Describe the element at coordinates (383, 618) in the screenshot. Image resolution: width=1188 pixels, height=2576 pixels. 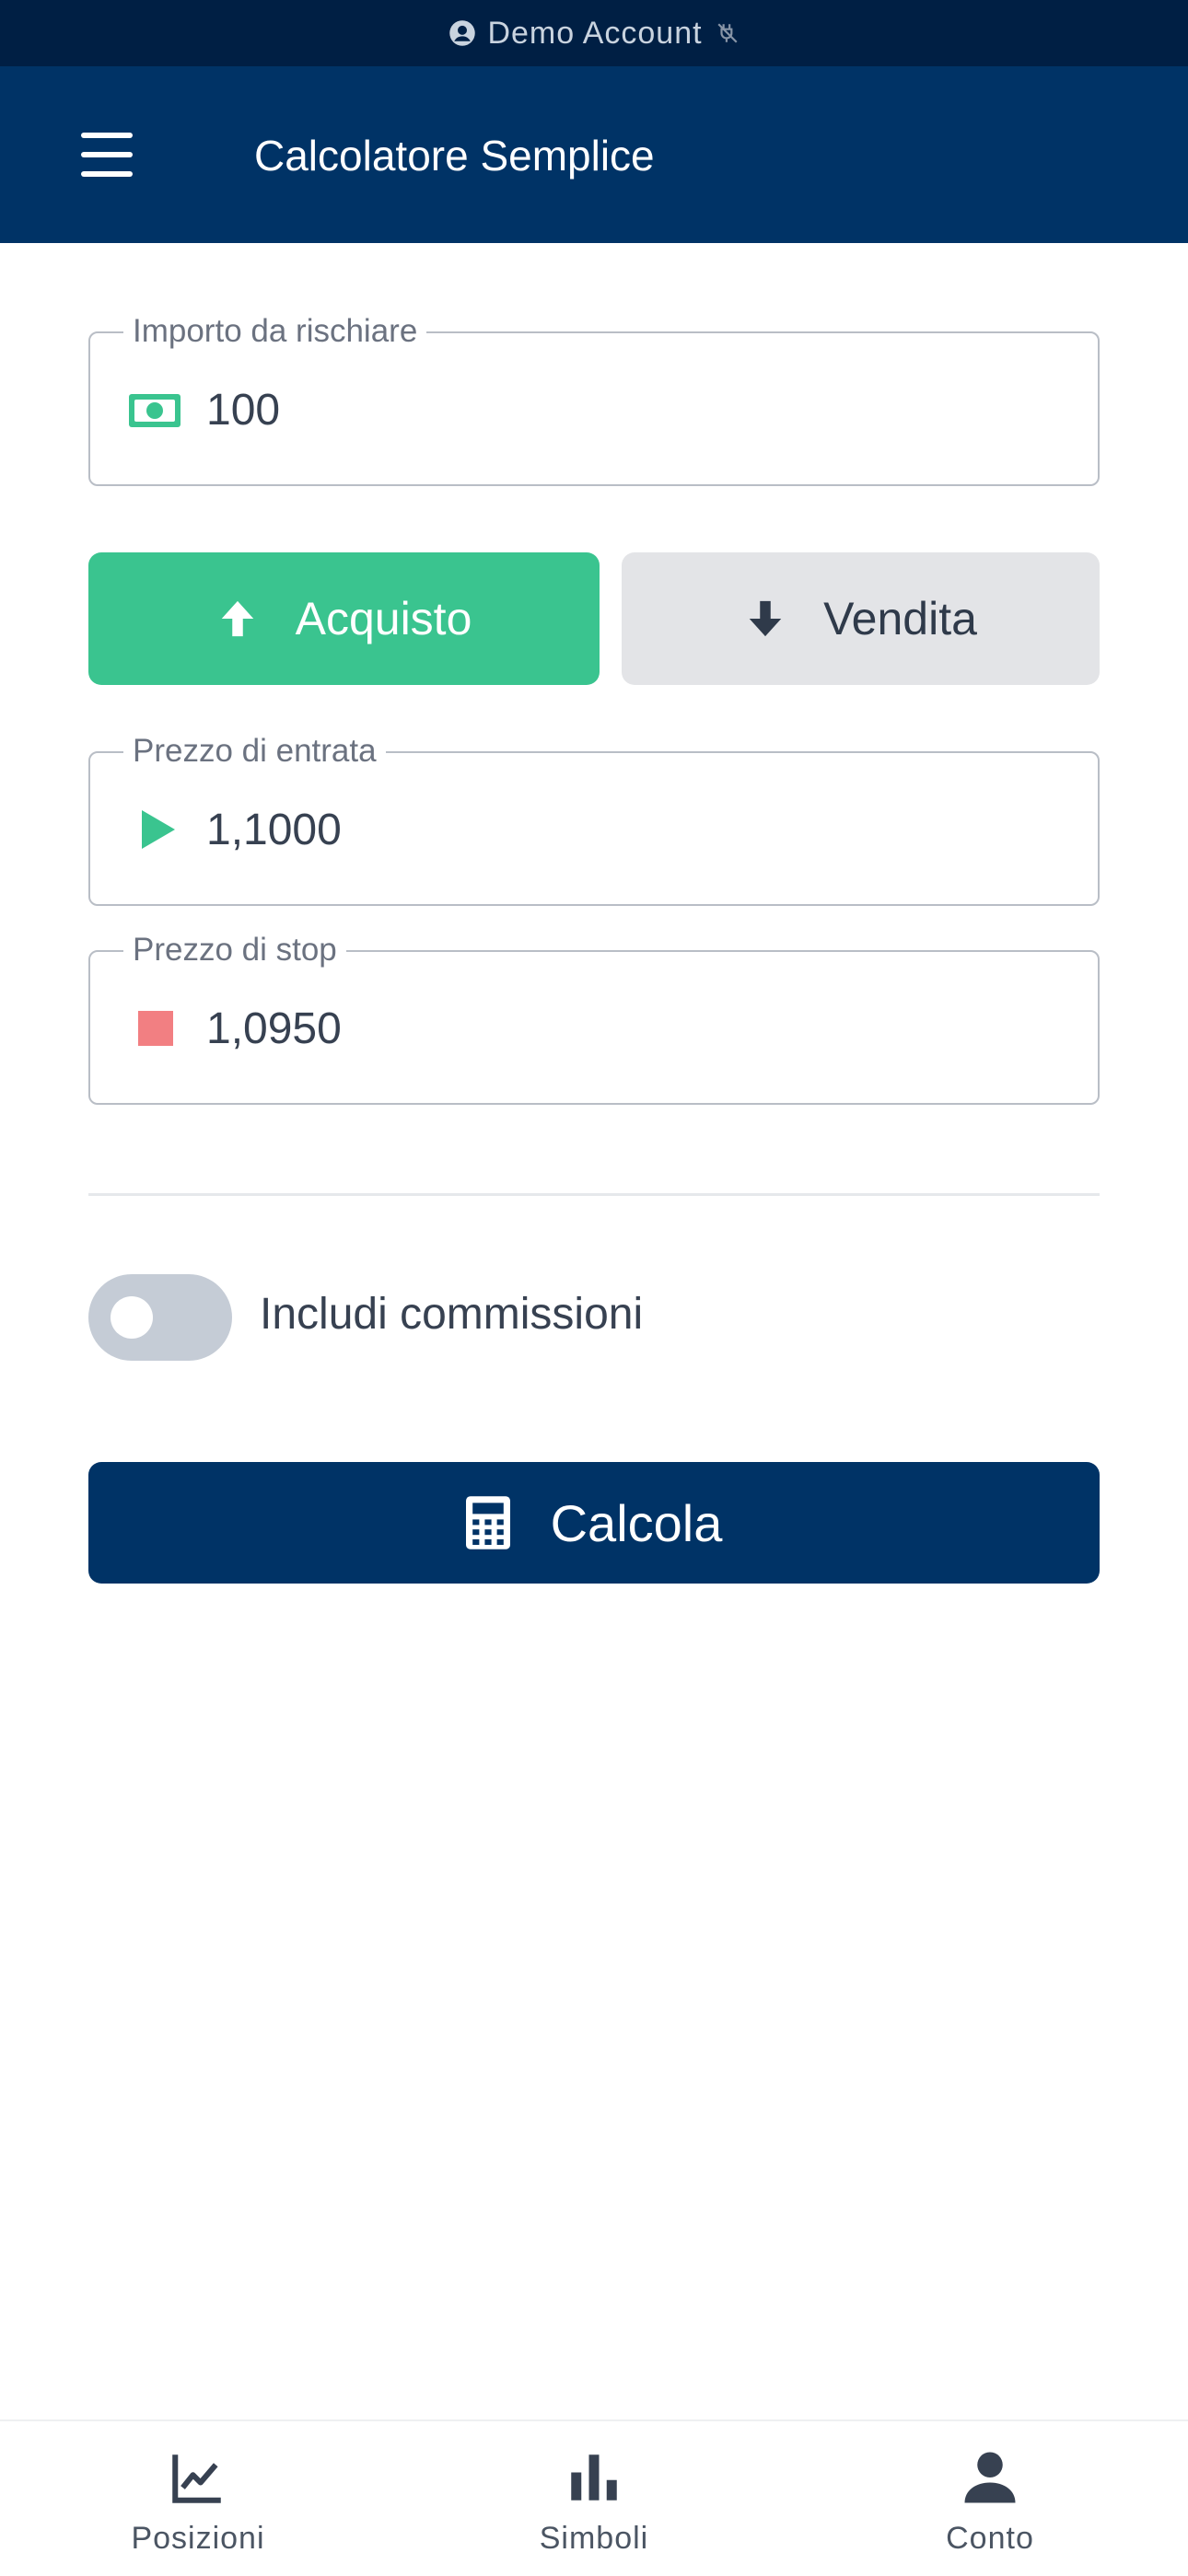
I see `buy-button-label: Acquisto` at that location.